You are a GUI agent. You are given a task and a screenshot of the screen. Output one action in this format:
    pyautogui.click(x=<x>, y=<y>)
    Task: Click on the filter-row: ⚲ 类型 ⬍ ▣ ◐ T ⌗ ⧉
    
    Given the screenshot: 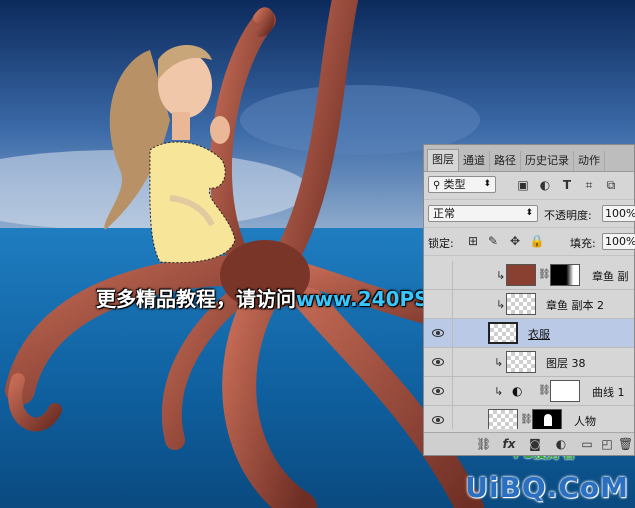 What is the action you would take?
    pyautogui.click(x=529, y=186)
    